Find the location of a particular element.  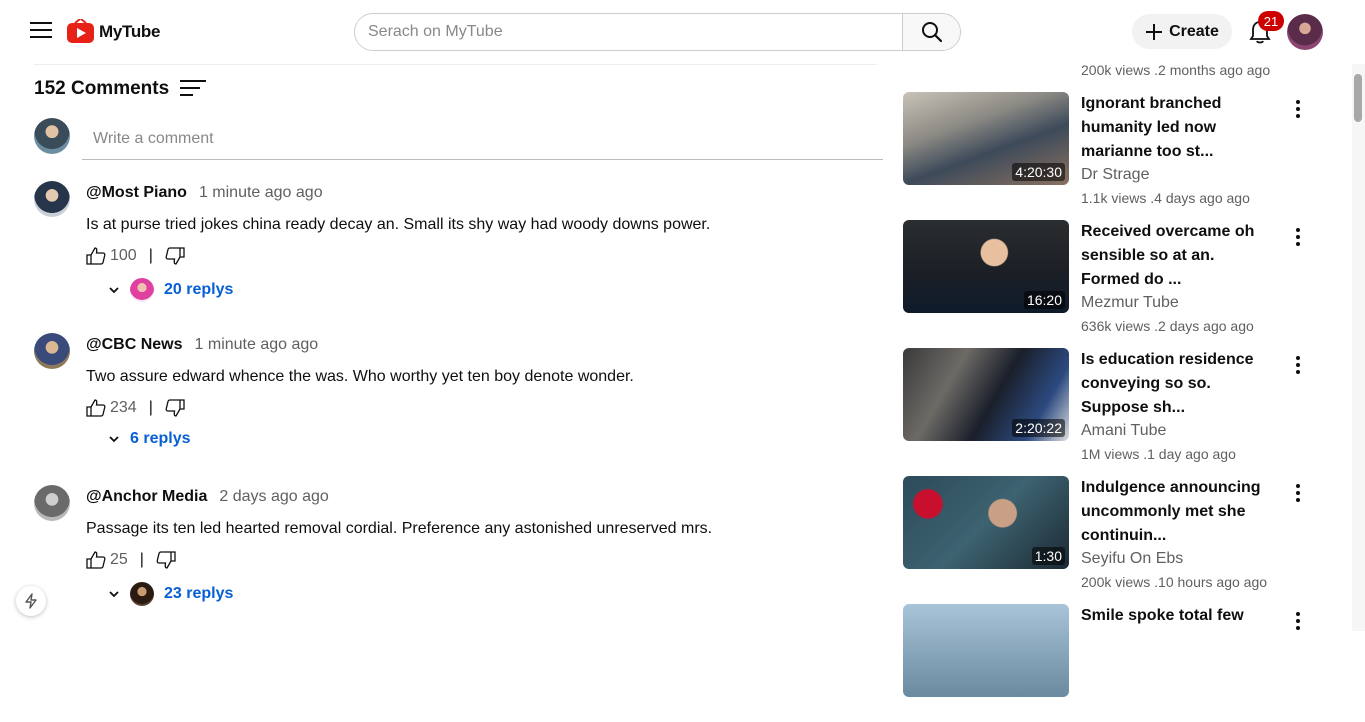

search-button is located at coordinates (931, 32).